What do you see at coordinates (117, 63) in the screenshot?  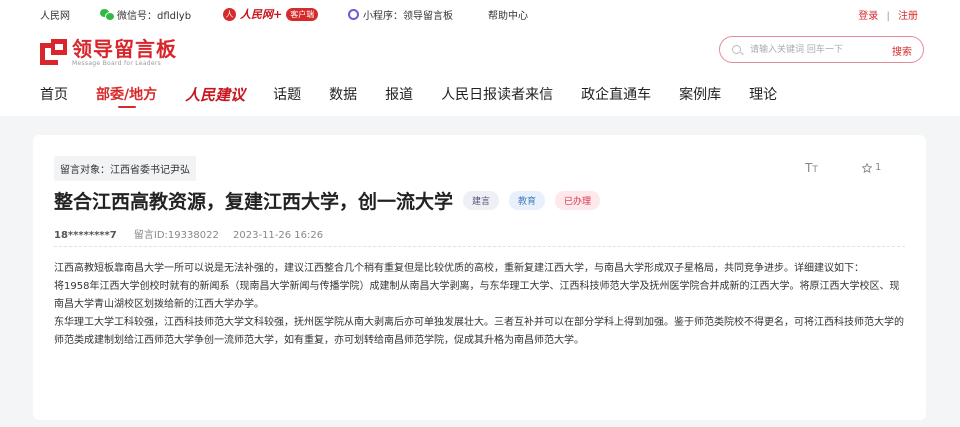 I see `logo-subtitle: Message Board for Leaders` at bounding box center [117, 63].